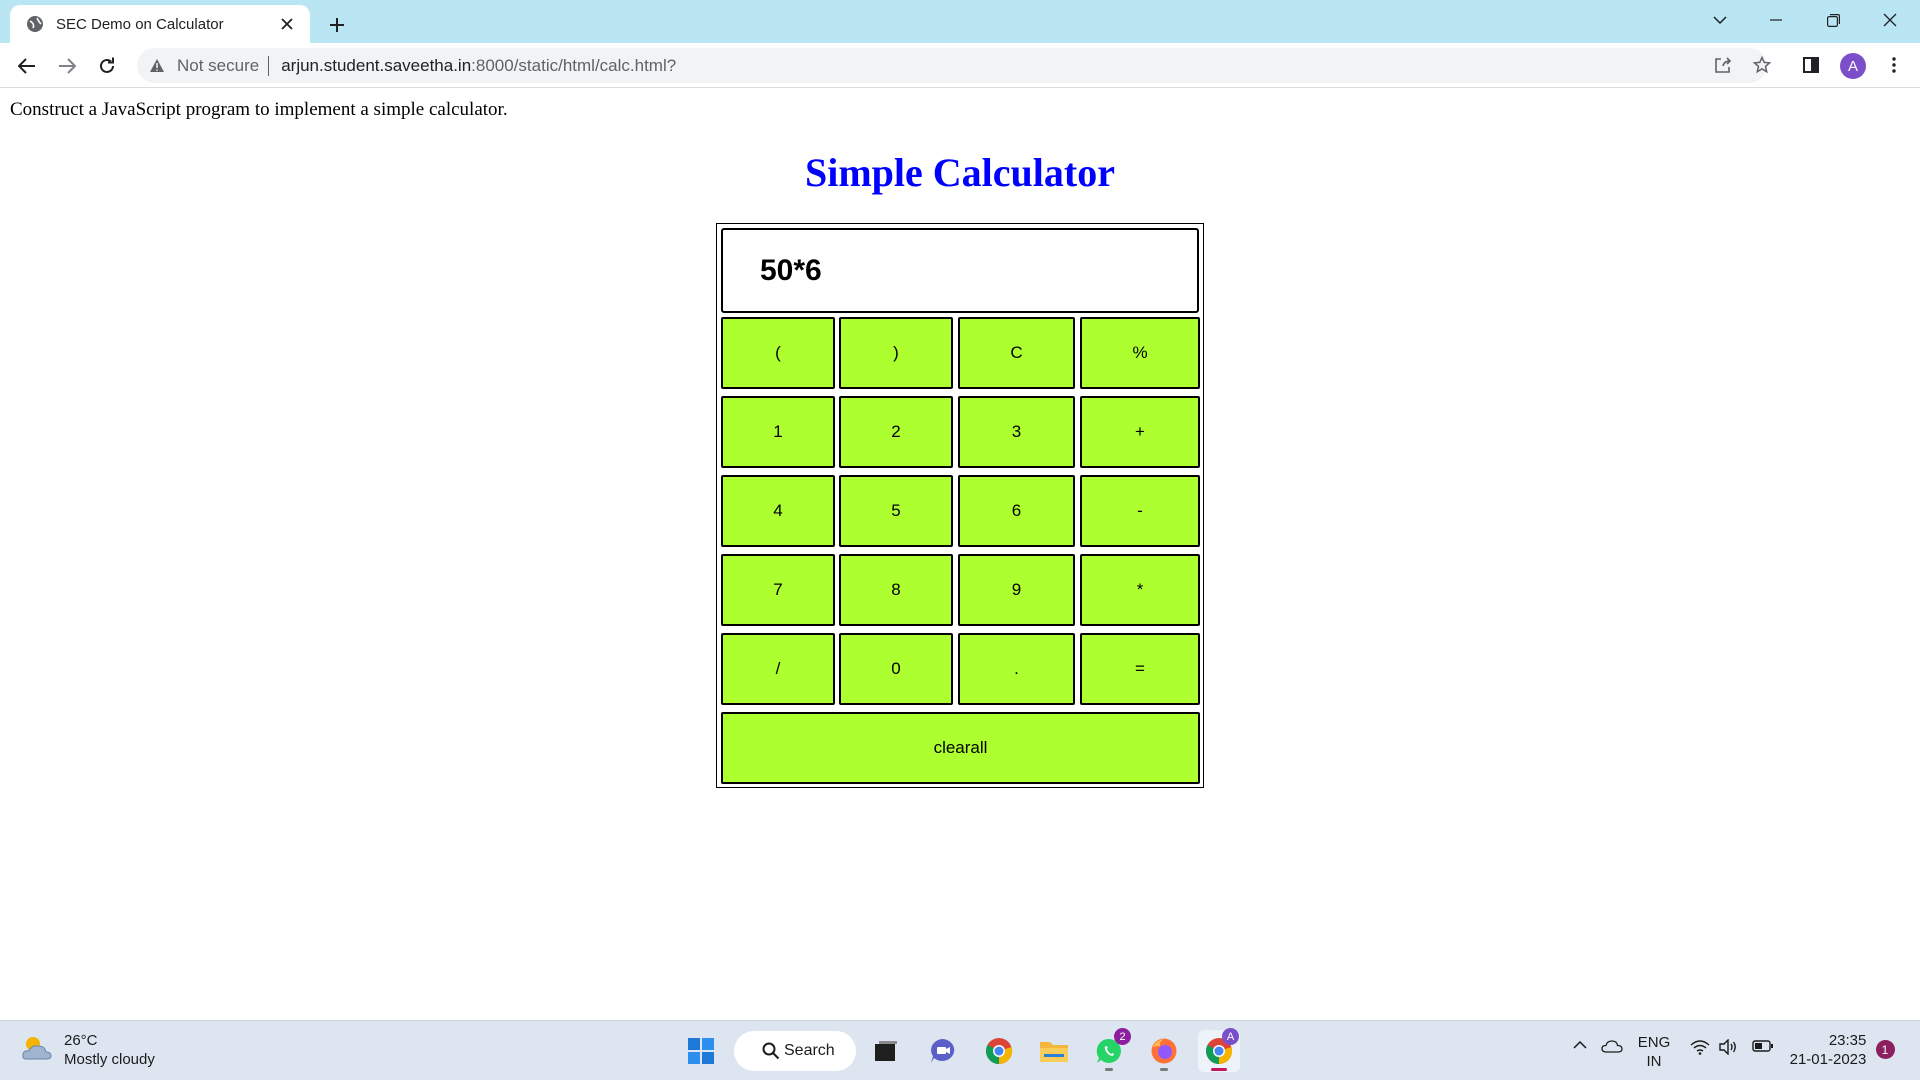  I want to click on key-decimal: ., so click(1016, 669).